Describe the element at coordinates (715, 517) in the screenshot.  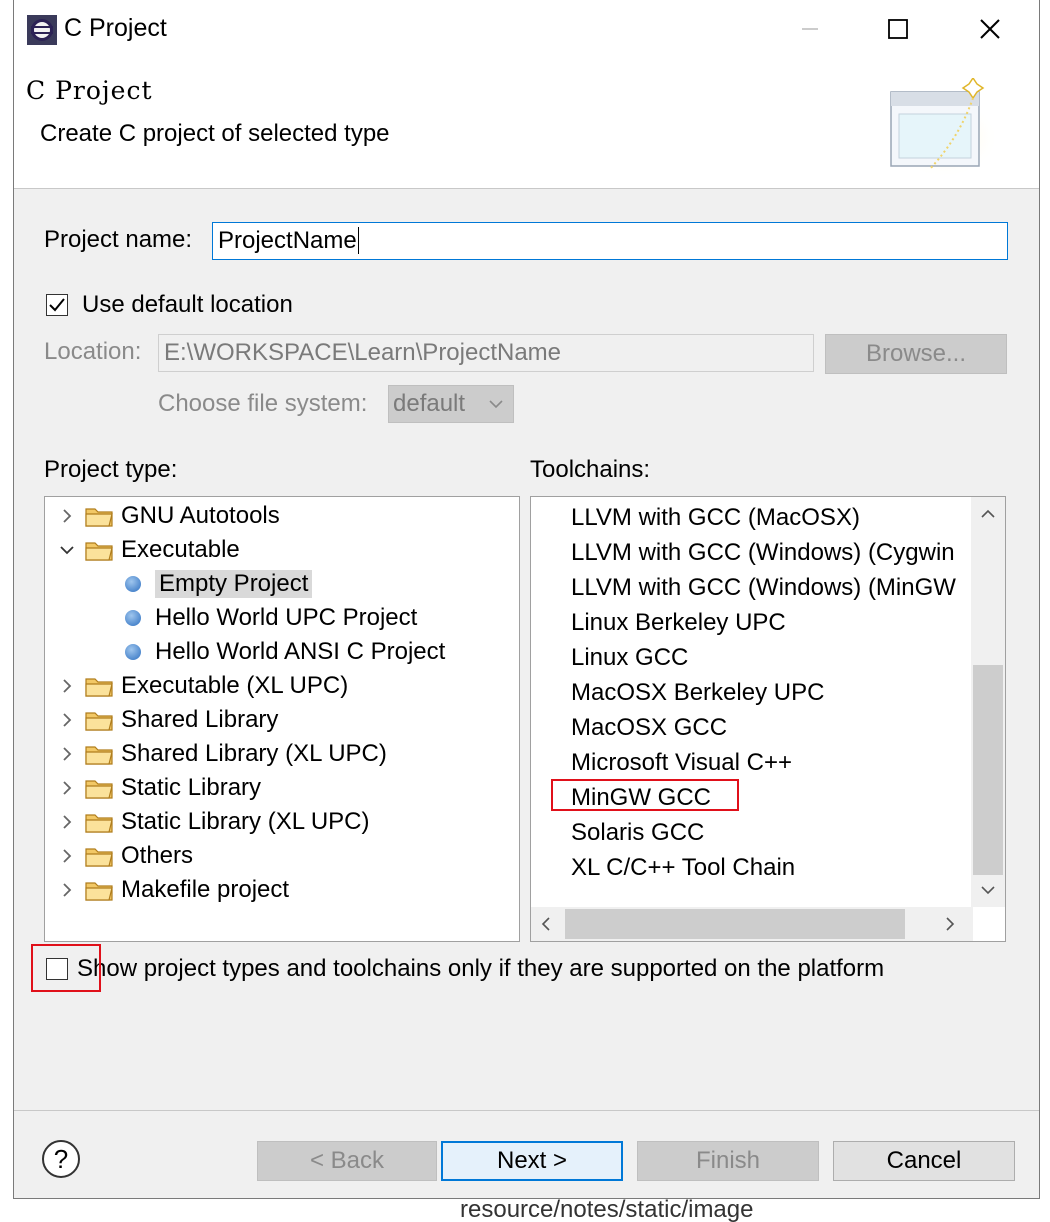
I see `toolchain-item: LLVM with GCC (MacOSX)` at that location.